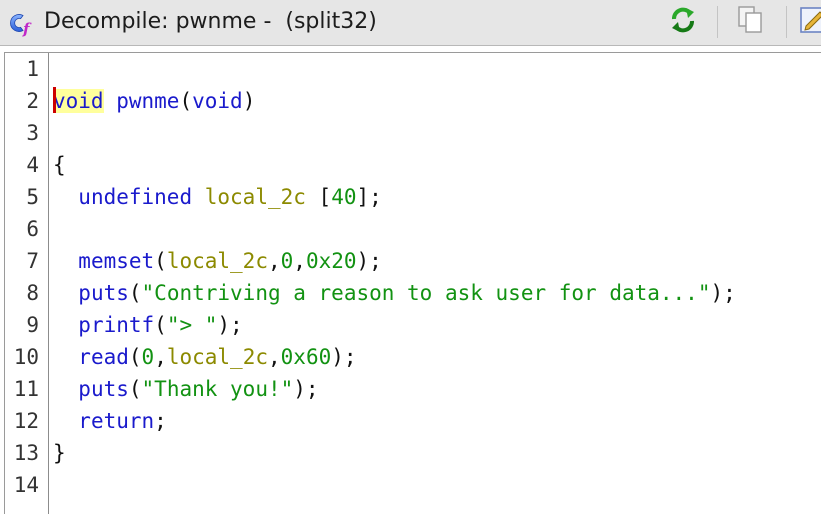 This screenshot has height=514, width=821. I want to click on line-number: 6, so click(32, 229).